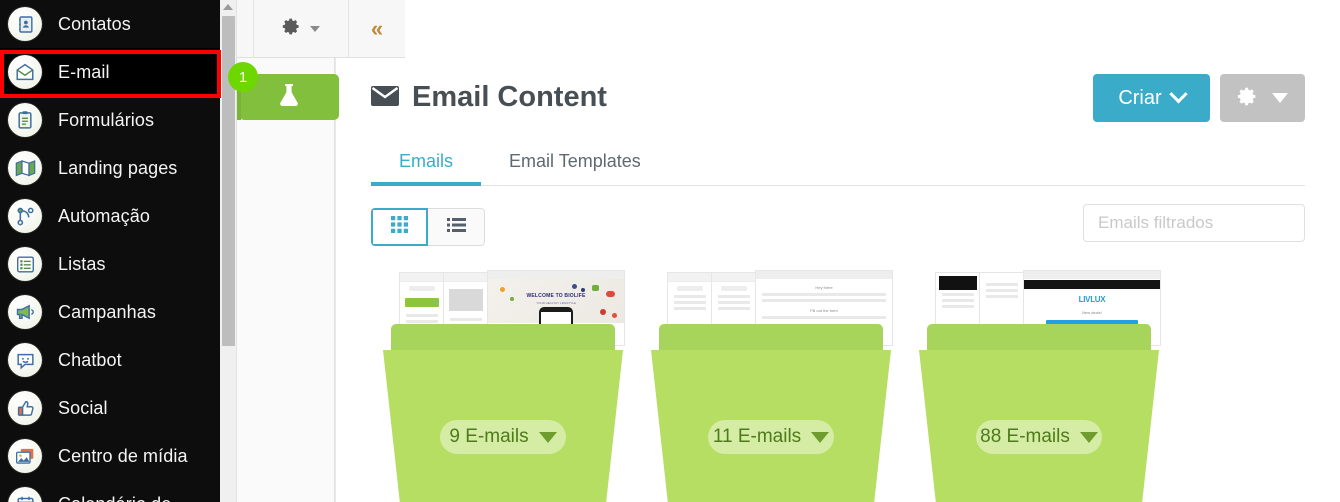 This screenshot has height=502, width=1340. I want to click on email-count-badge: 11 E-mails, so click(771, 437).